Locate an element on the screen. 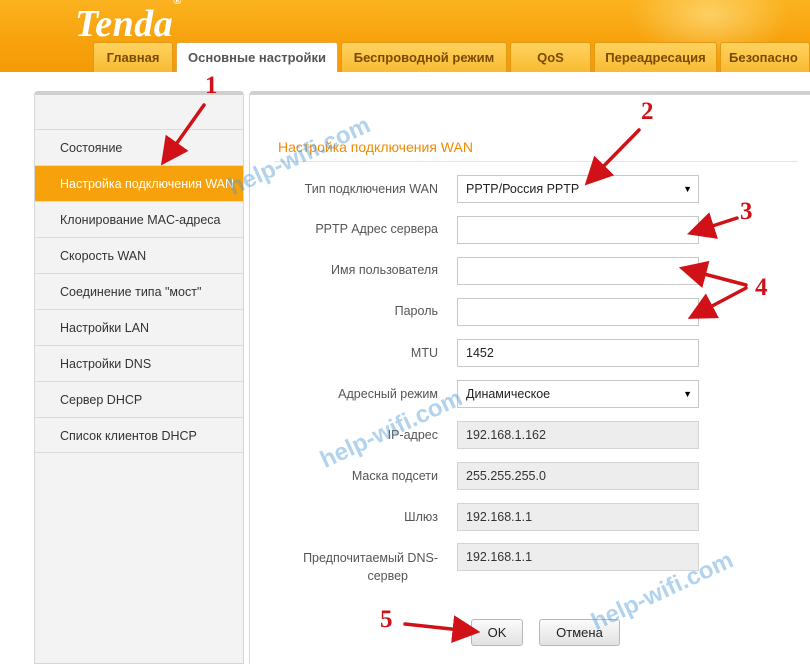 The image size is (810, 664). tab-forwarding: Переадресация is located at coordinates (655, 57).